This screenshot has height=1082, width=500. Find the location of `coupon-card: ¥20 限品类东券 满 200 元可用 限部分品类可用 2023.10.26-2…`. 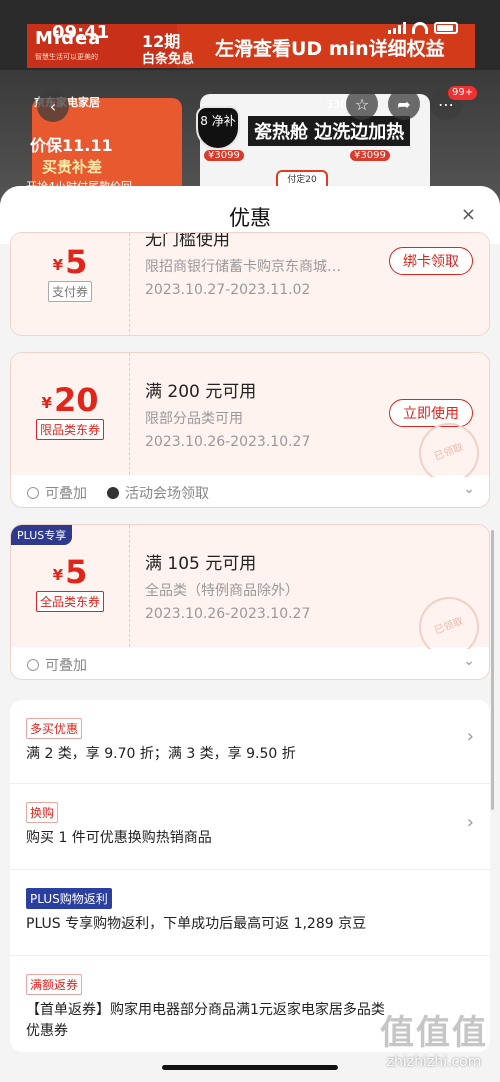

coupon-card: ¥20 限品类东券 满 200 元可用 限部分品类可用 2023.10.26-2… is located at coordinates (250, 430).